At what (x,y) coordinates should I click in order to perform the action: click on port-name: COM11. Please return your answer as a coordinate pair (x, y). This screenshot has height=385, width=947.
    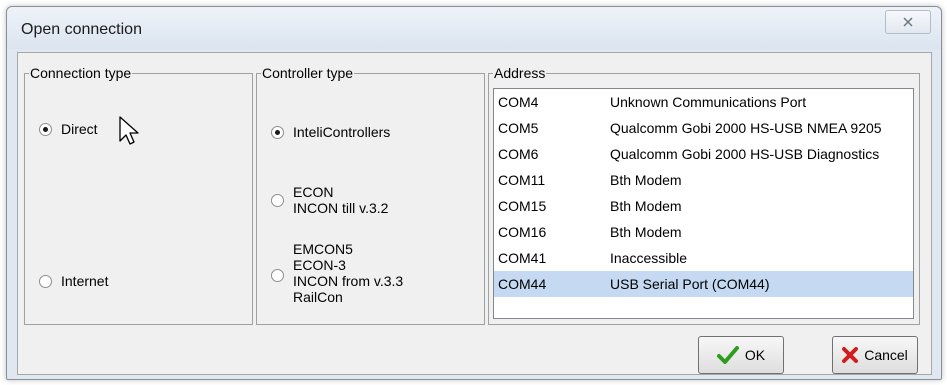
    Looking at the image, I should click on (522, 180).